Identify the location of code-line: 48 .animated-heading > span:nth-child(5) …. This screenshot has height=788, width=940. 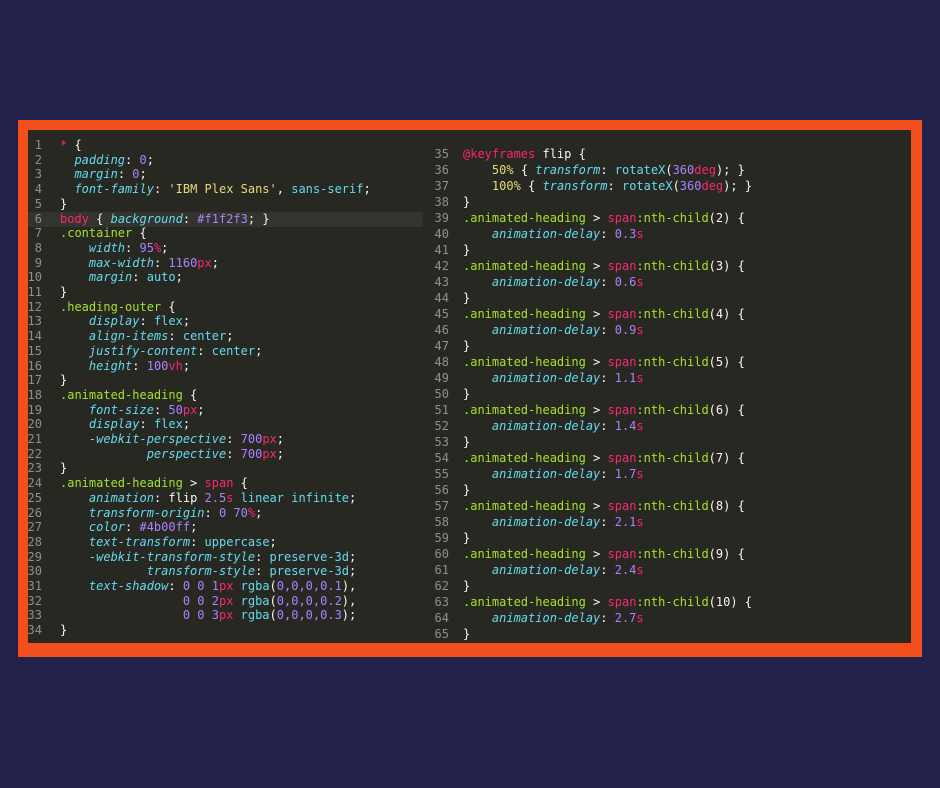
(667, 362).